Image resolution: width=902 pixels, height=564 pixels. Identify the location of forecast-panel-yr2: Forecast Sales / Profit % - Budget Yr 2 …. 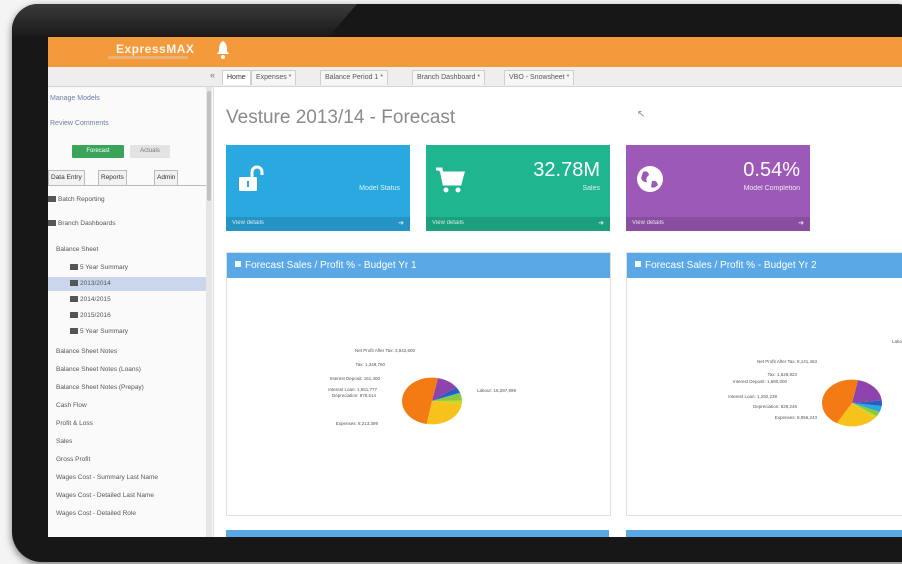
(764, 384).